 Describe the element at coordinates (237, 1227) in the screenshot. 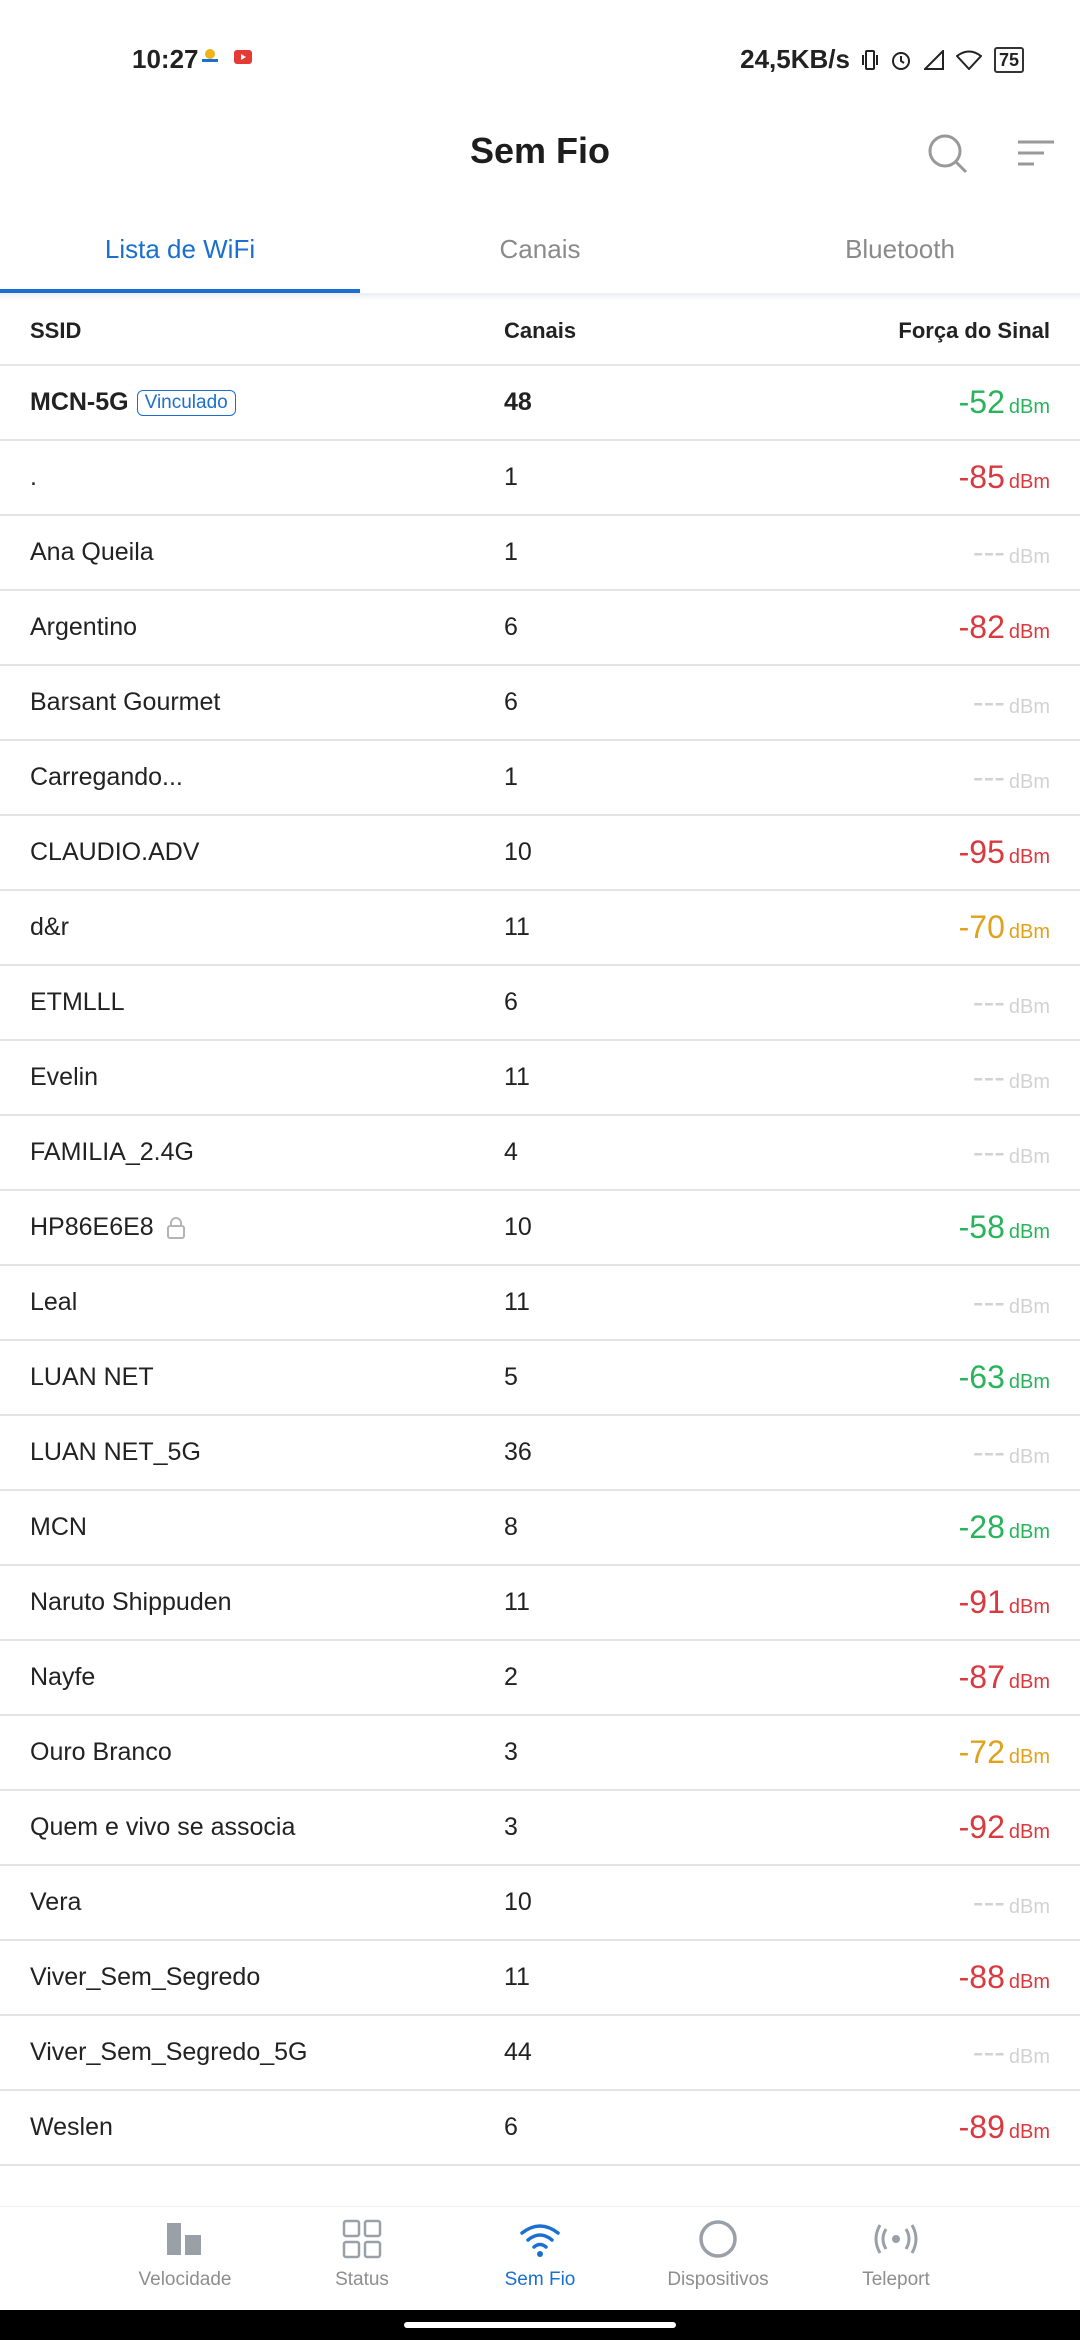

I see `ssid-cell: HP86E6E8` at that location.